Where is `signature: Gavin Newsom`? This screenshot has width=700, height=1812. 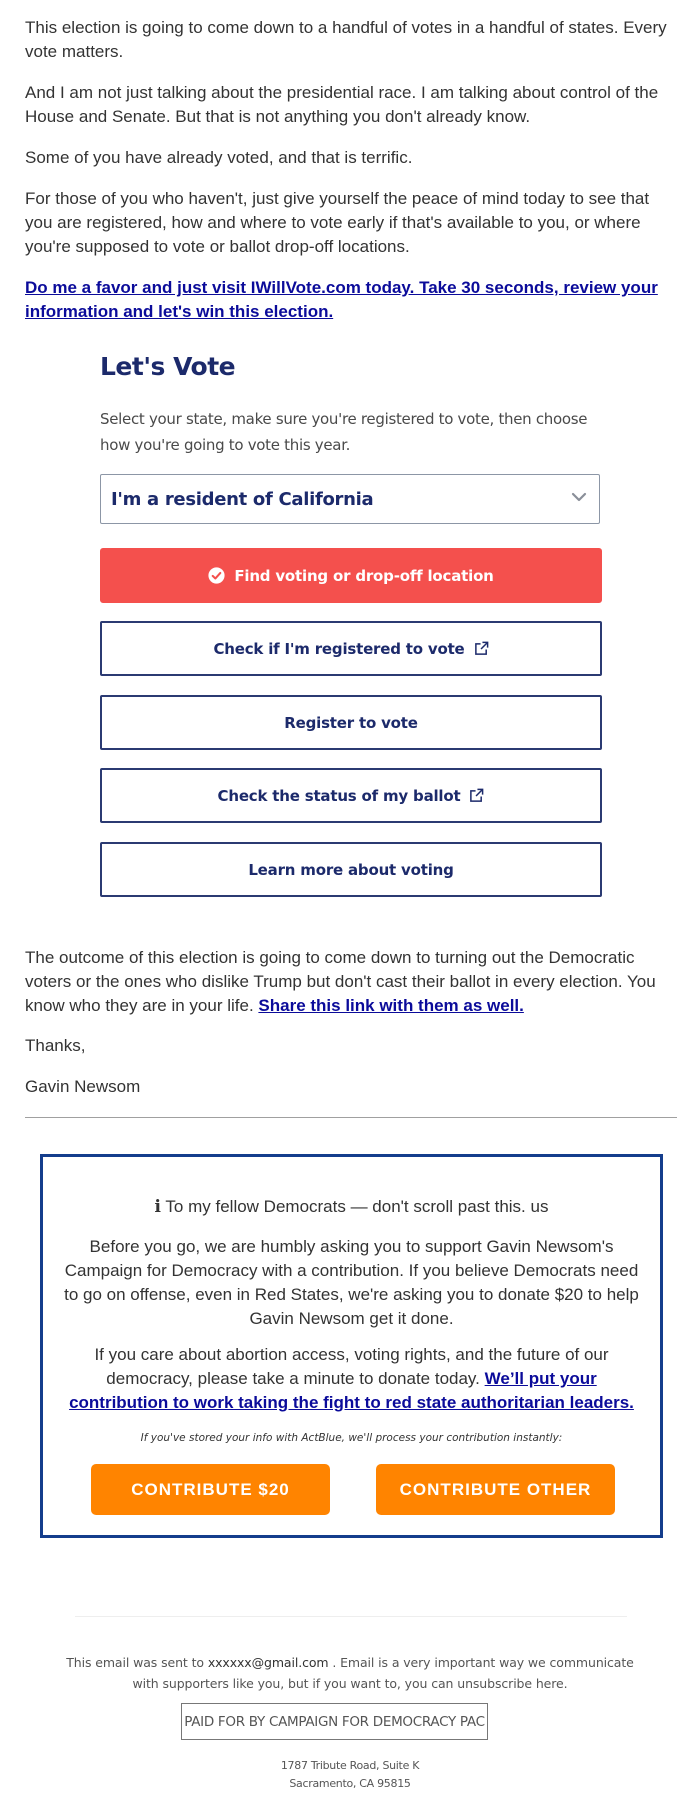
signature: Gavin Newsom is located at coordinates (83, 1086).